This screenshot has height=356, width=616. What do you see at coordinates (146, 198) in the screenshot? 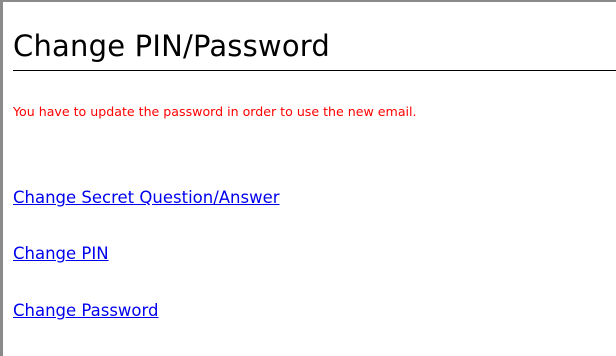
I see `change-secret-question-link: Change Secret Question/Answer` at bounding box center [146, 198].